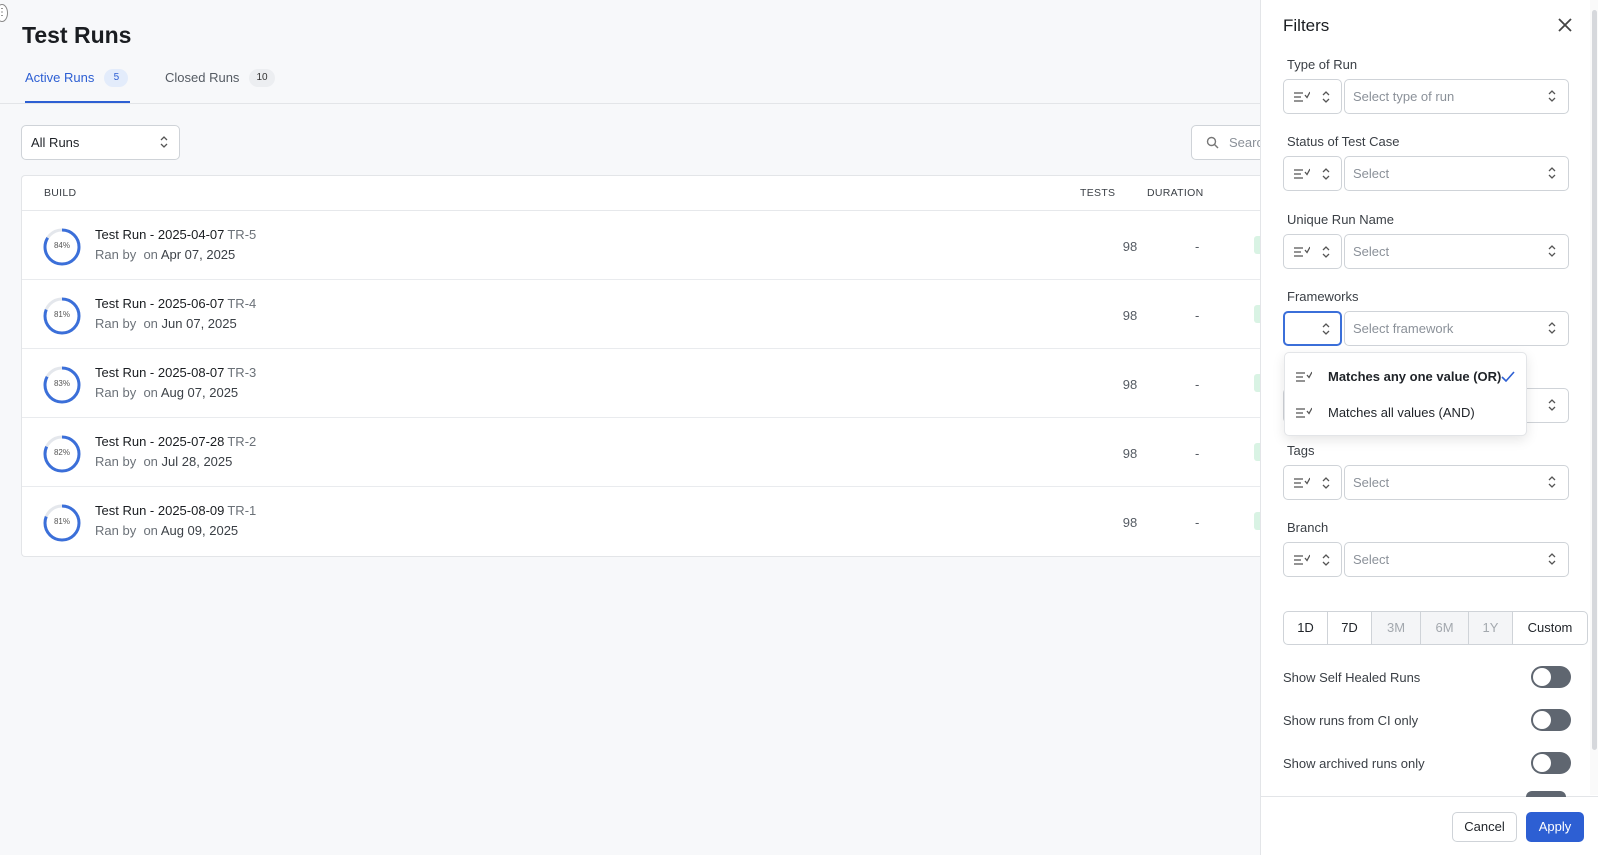 The image size is (1598, 855). Describe the element at coordinates (60, 77) in the screenshot. I see `tab-label: Active Runs` at that location.